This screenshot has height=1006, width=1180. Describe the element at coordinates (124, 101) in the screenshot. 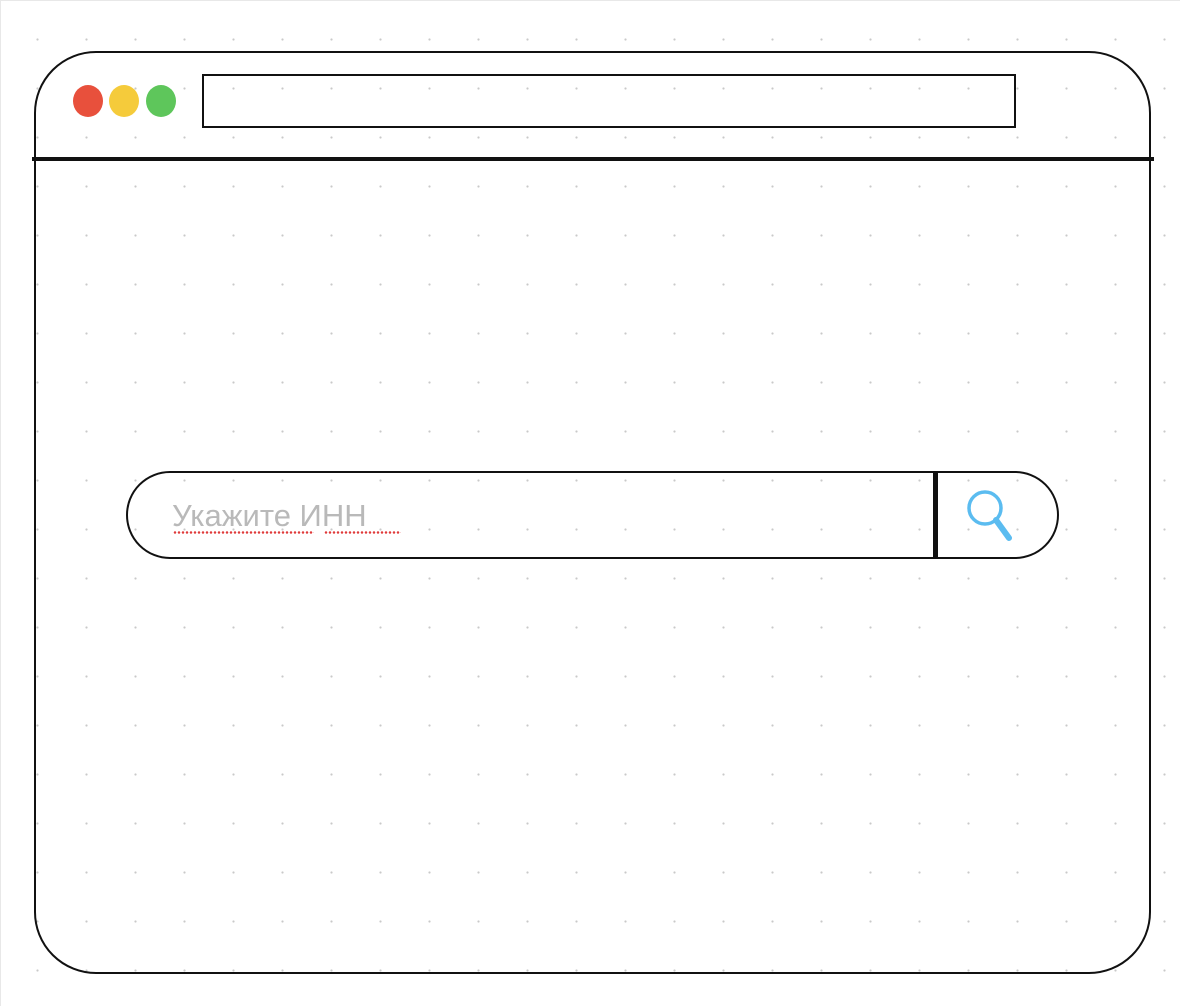

I see `minimize-window-button` at that location.